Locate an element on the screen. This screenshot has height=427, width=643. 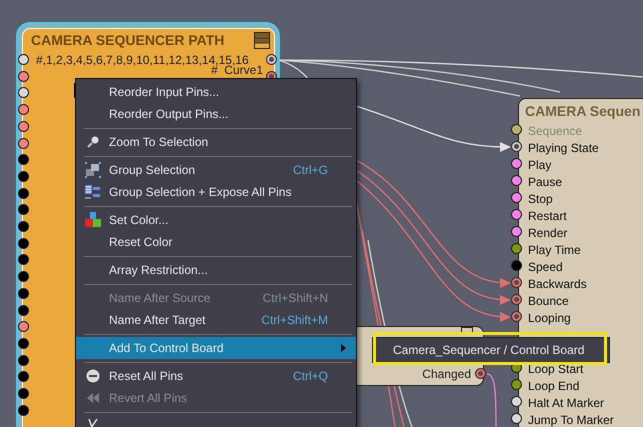
menu-item: Group Selection Ctrl+G is located at coordinates (216, 170).